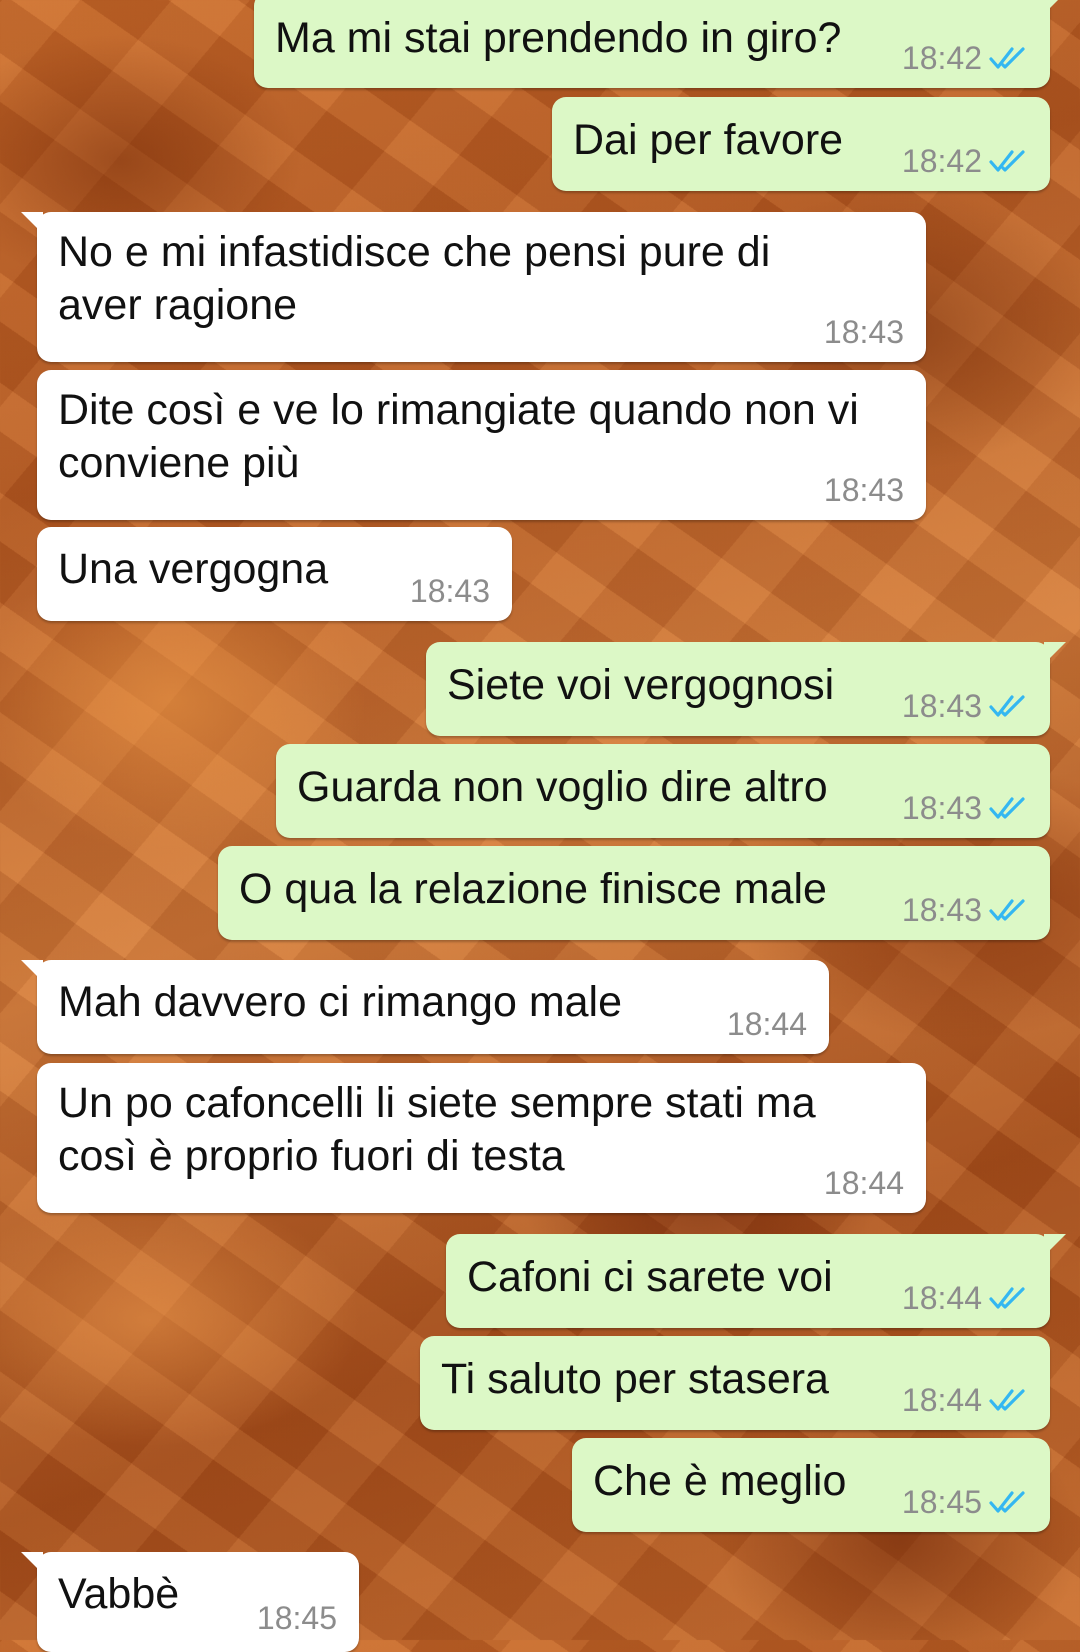 The width and height of the screenshot is (1080, 1652). I want to click on message-text: Una vergogna, so click(193, 569).